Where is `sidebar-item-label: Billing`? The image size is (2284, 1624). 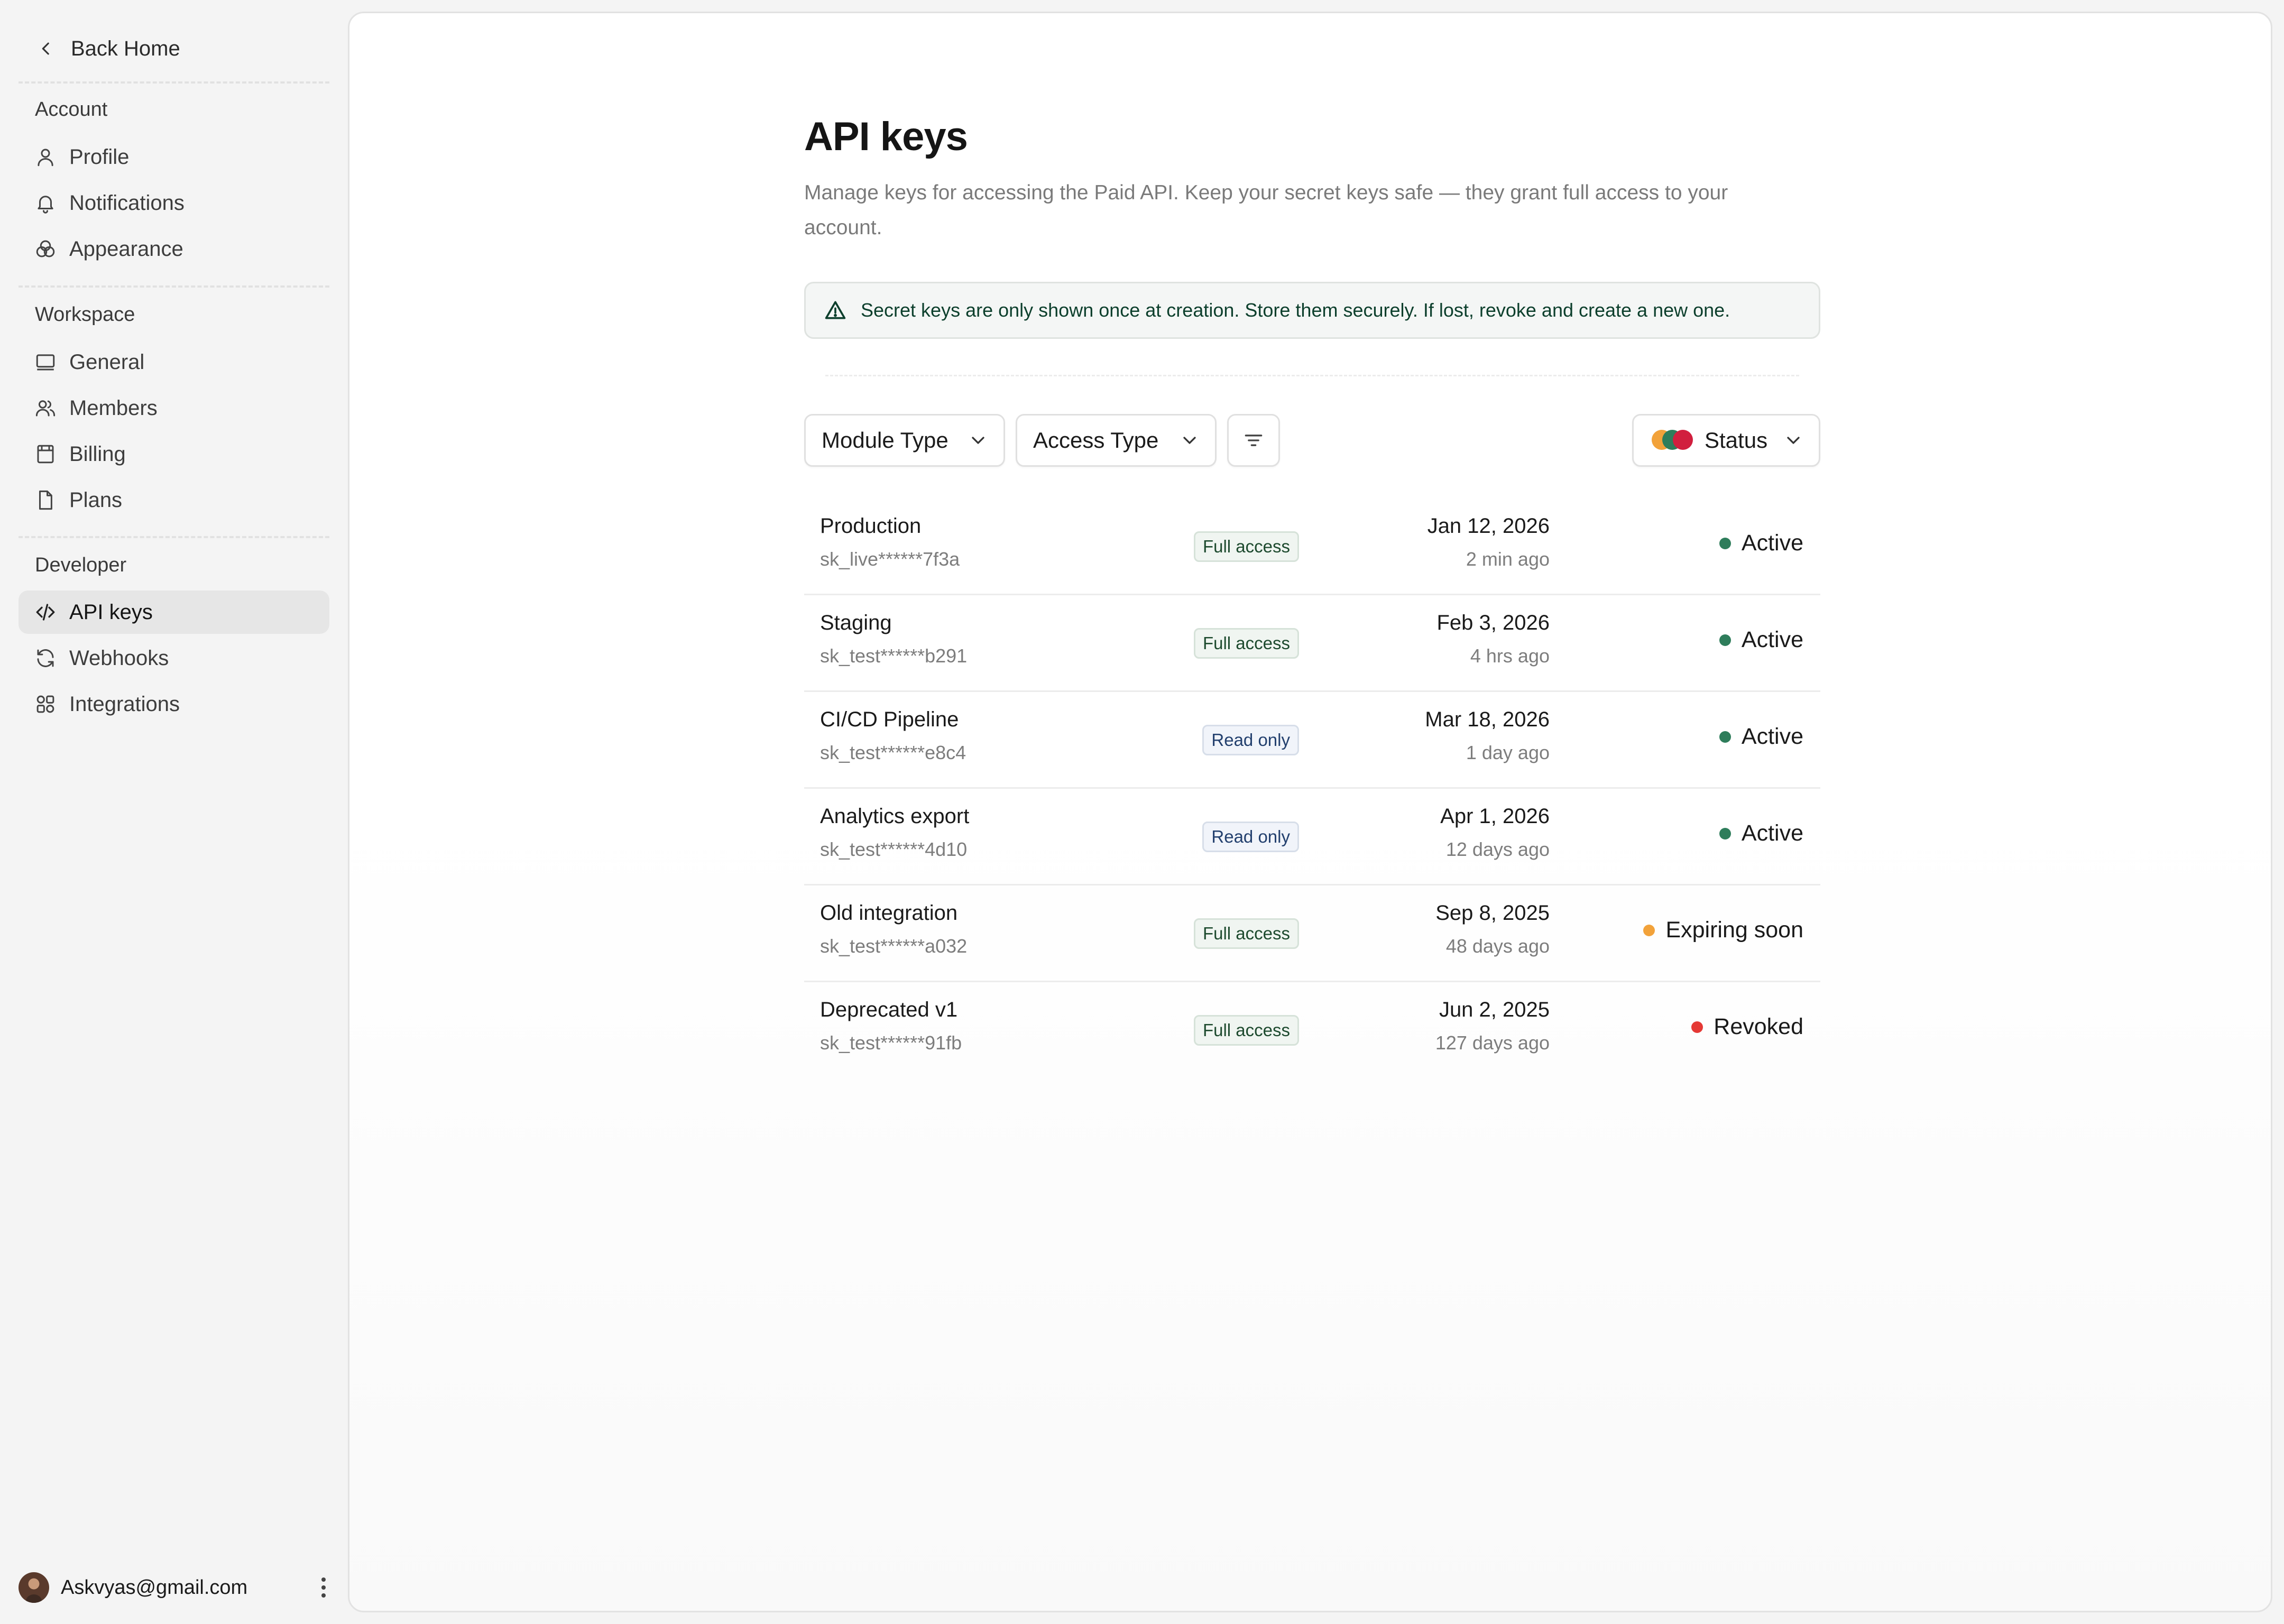 sidebar-item-label: Billing is located at coordinates (97, 454).